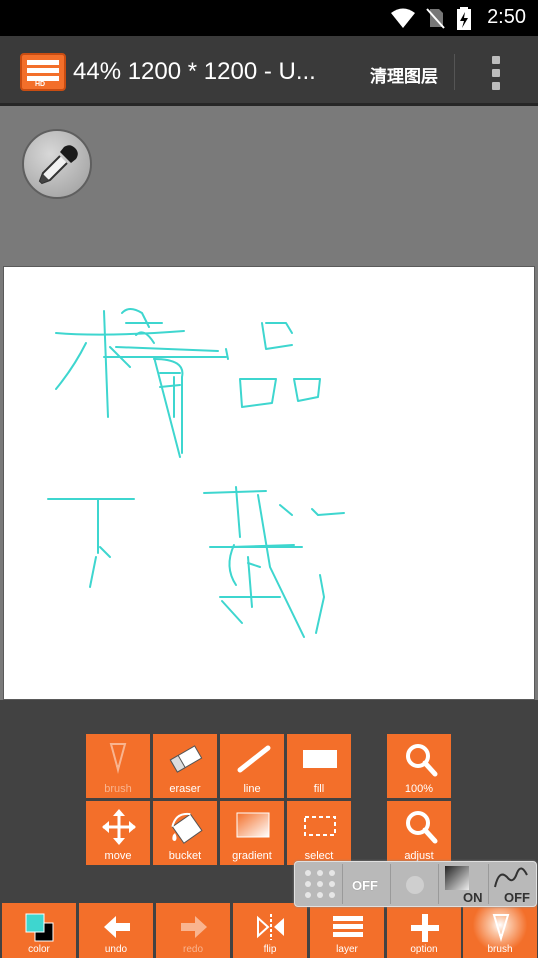 Image resolution: width=538 pixels, height=958 pixels. I want to click on status-time: 2:50, so click(506, 17).